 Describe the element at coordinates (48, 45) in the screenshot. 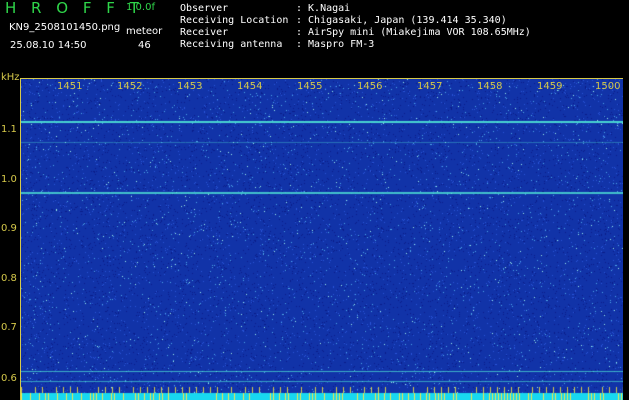

I see `datetime-label: 25.08.10 14:50` at that location.